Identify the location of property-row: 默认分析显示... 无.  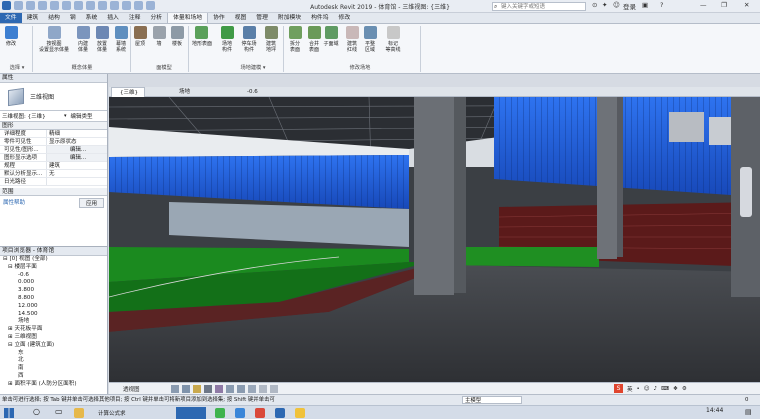
(53, 174).